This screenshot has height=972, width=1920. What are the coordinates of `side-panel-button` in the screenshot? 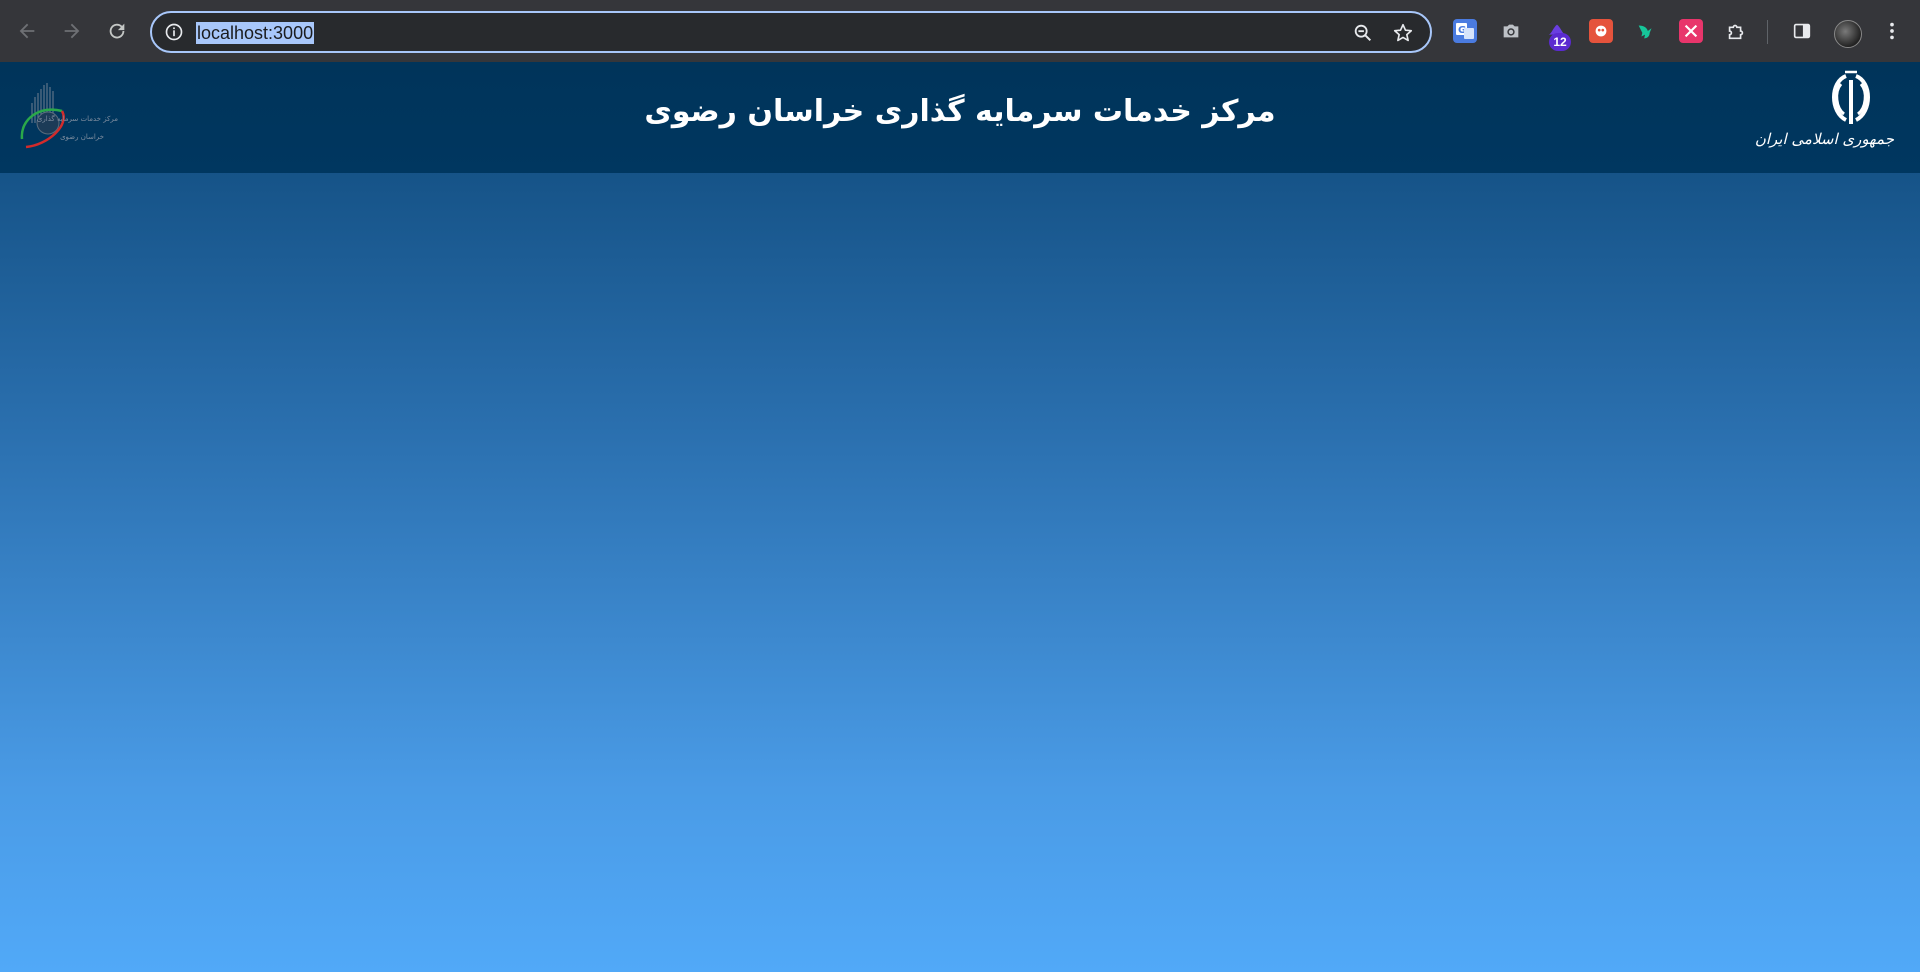 It's located at (1802, 31).